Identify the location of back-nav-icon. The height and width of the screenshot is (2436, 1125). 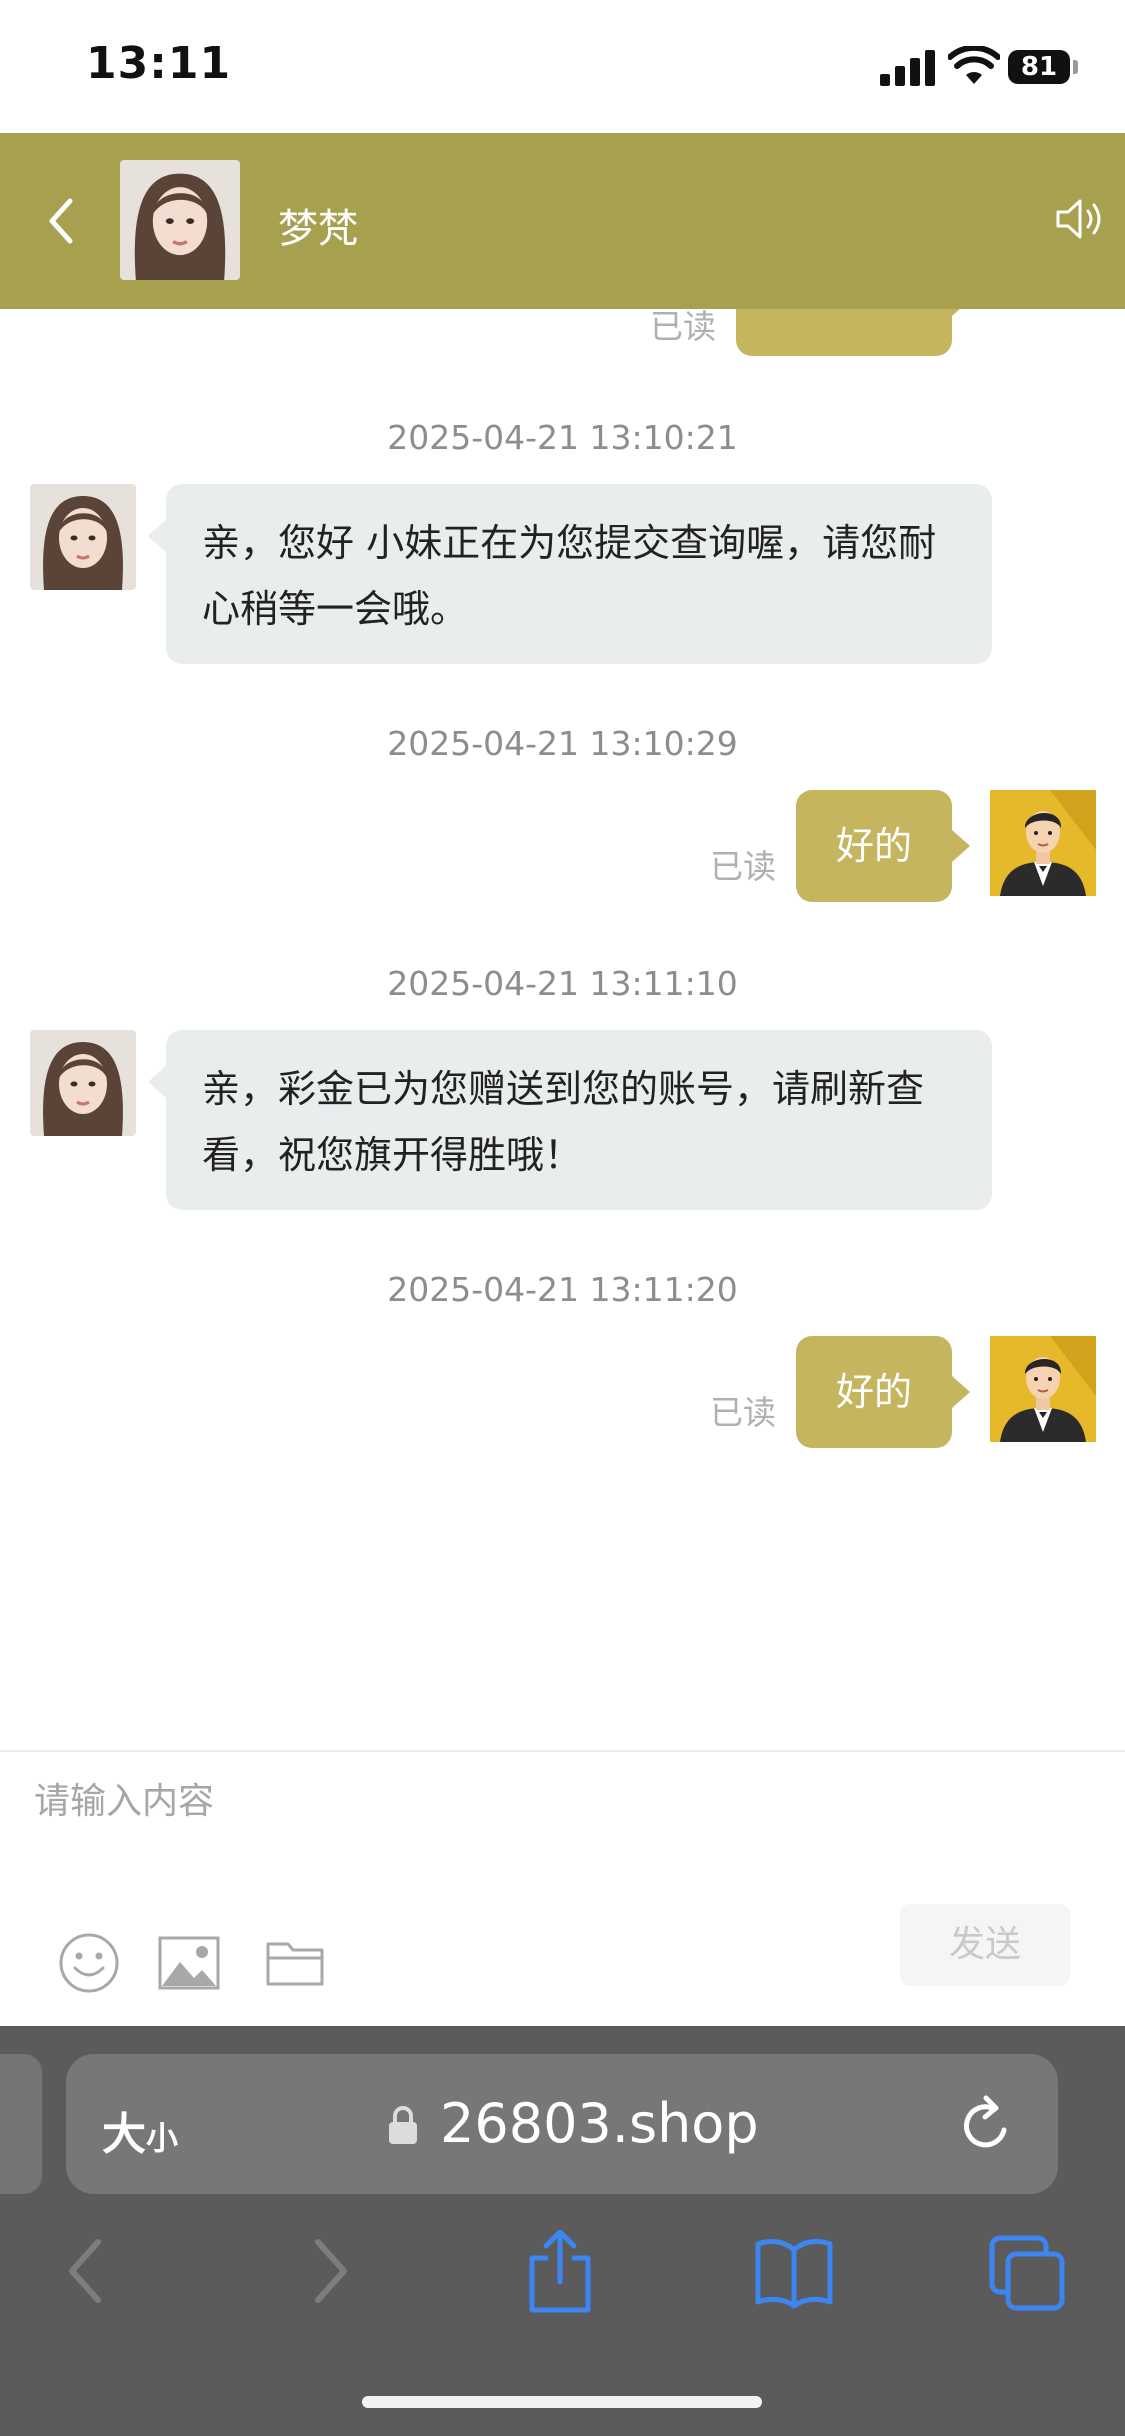
(86, 2271).